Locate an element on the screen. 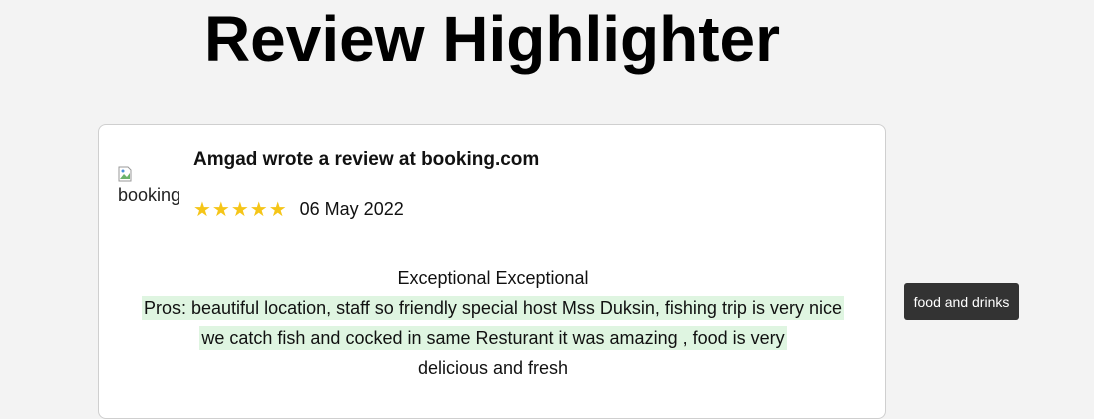 The width and height of the screenshot is (1094, 419). site-logo: booking is located at coordinates (148, 187).